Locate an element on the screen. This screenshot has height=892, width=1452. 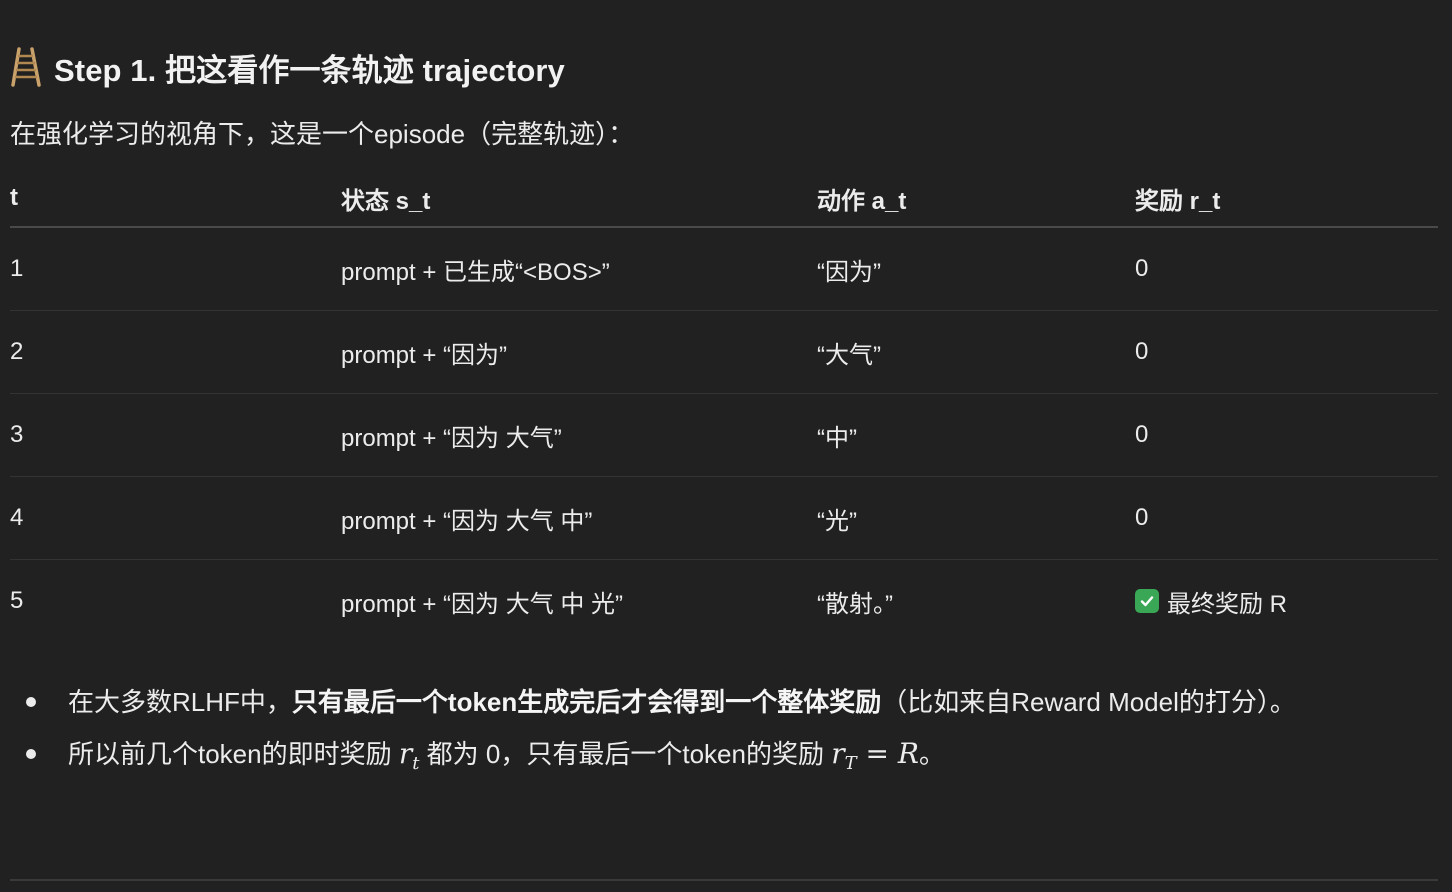
column-header-t: t is located at coordinates (14, 197).